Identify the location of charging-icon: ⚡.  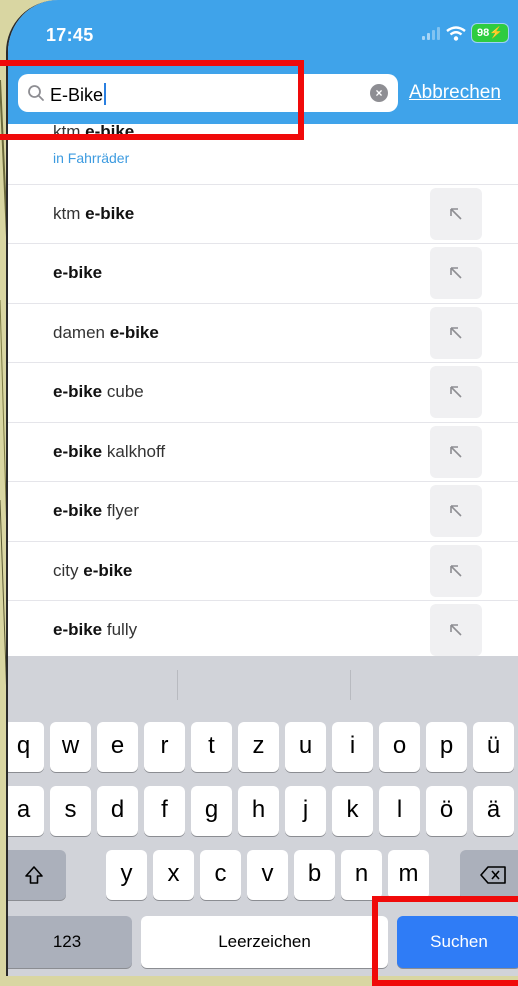
(496, 33).